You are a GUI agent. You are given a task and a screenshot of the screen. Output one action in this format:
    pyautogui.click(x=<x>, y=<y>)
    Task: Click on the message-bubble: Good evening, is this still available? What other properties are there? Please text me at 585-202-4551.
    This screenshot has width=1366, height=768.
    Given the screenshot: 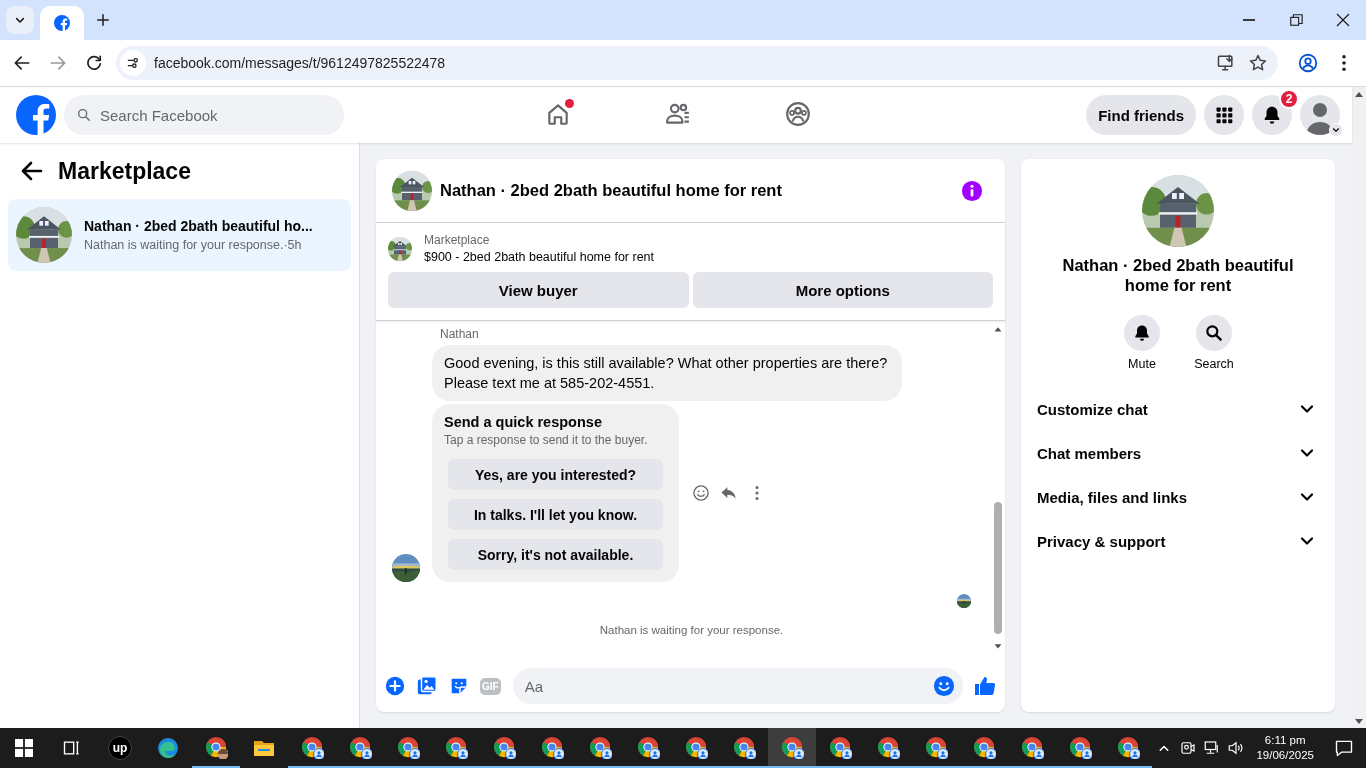 What is the action you would take?
    pyautogui.click(x=667, y=373)
    